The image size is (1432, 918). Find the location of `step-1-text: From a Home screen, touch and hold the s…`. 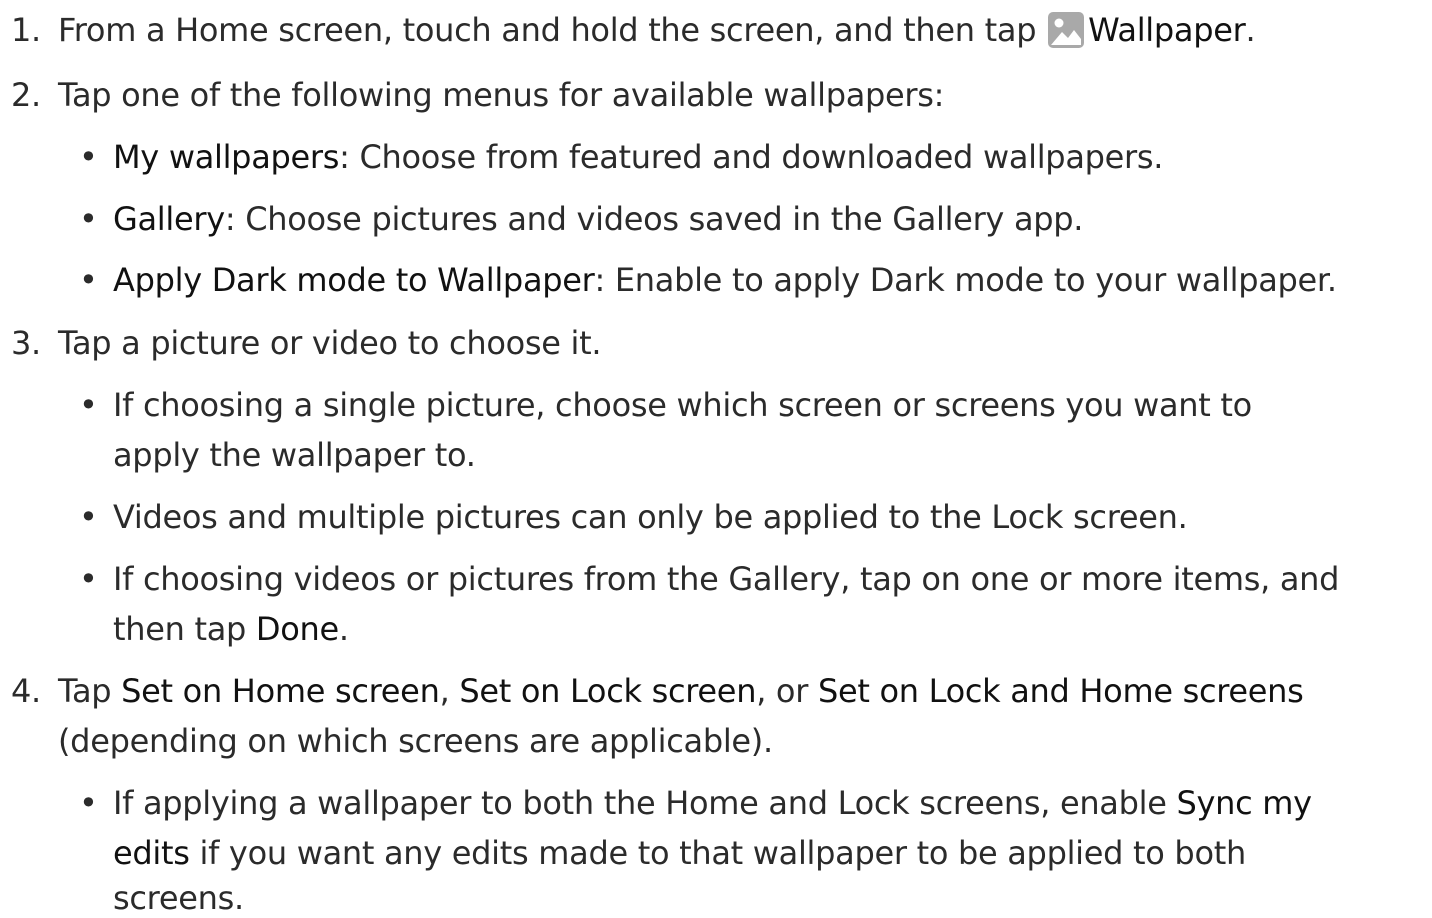

step-1-text: From a Home screen, touch and hold the s… is located at coordinates (657, 30).